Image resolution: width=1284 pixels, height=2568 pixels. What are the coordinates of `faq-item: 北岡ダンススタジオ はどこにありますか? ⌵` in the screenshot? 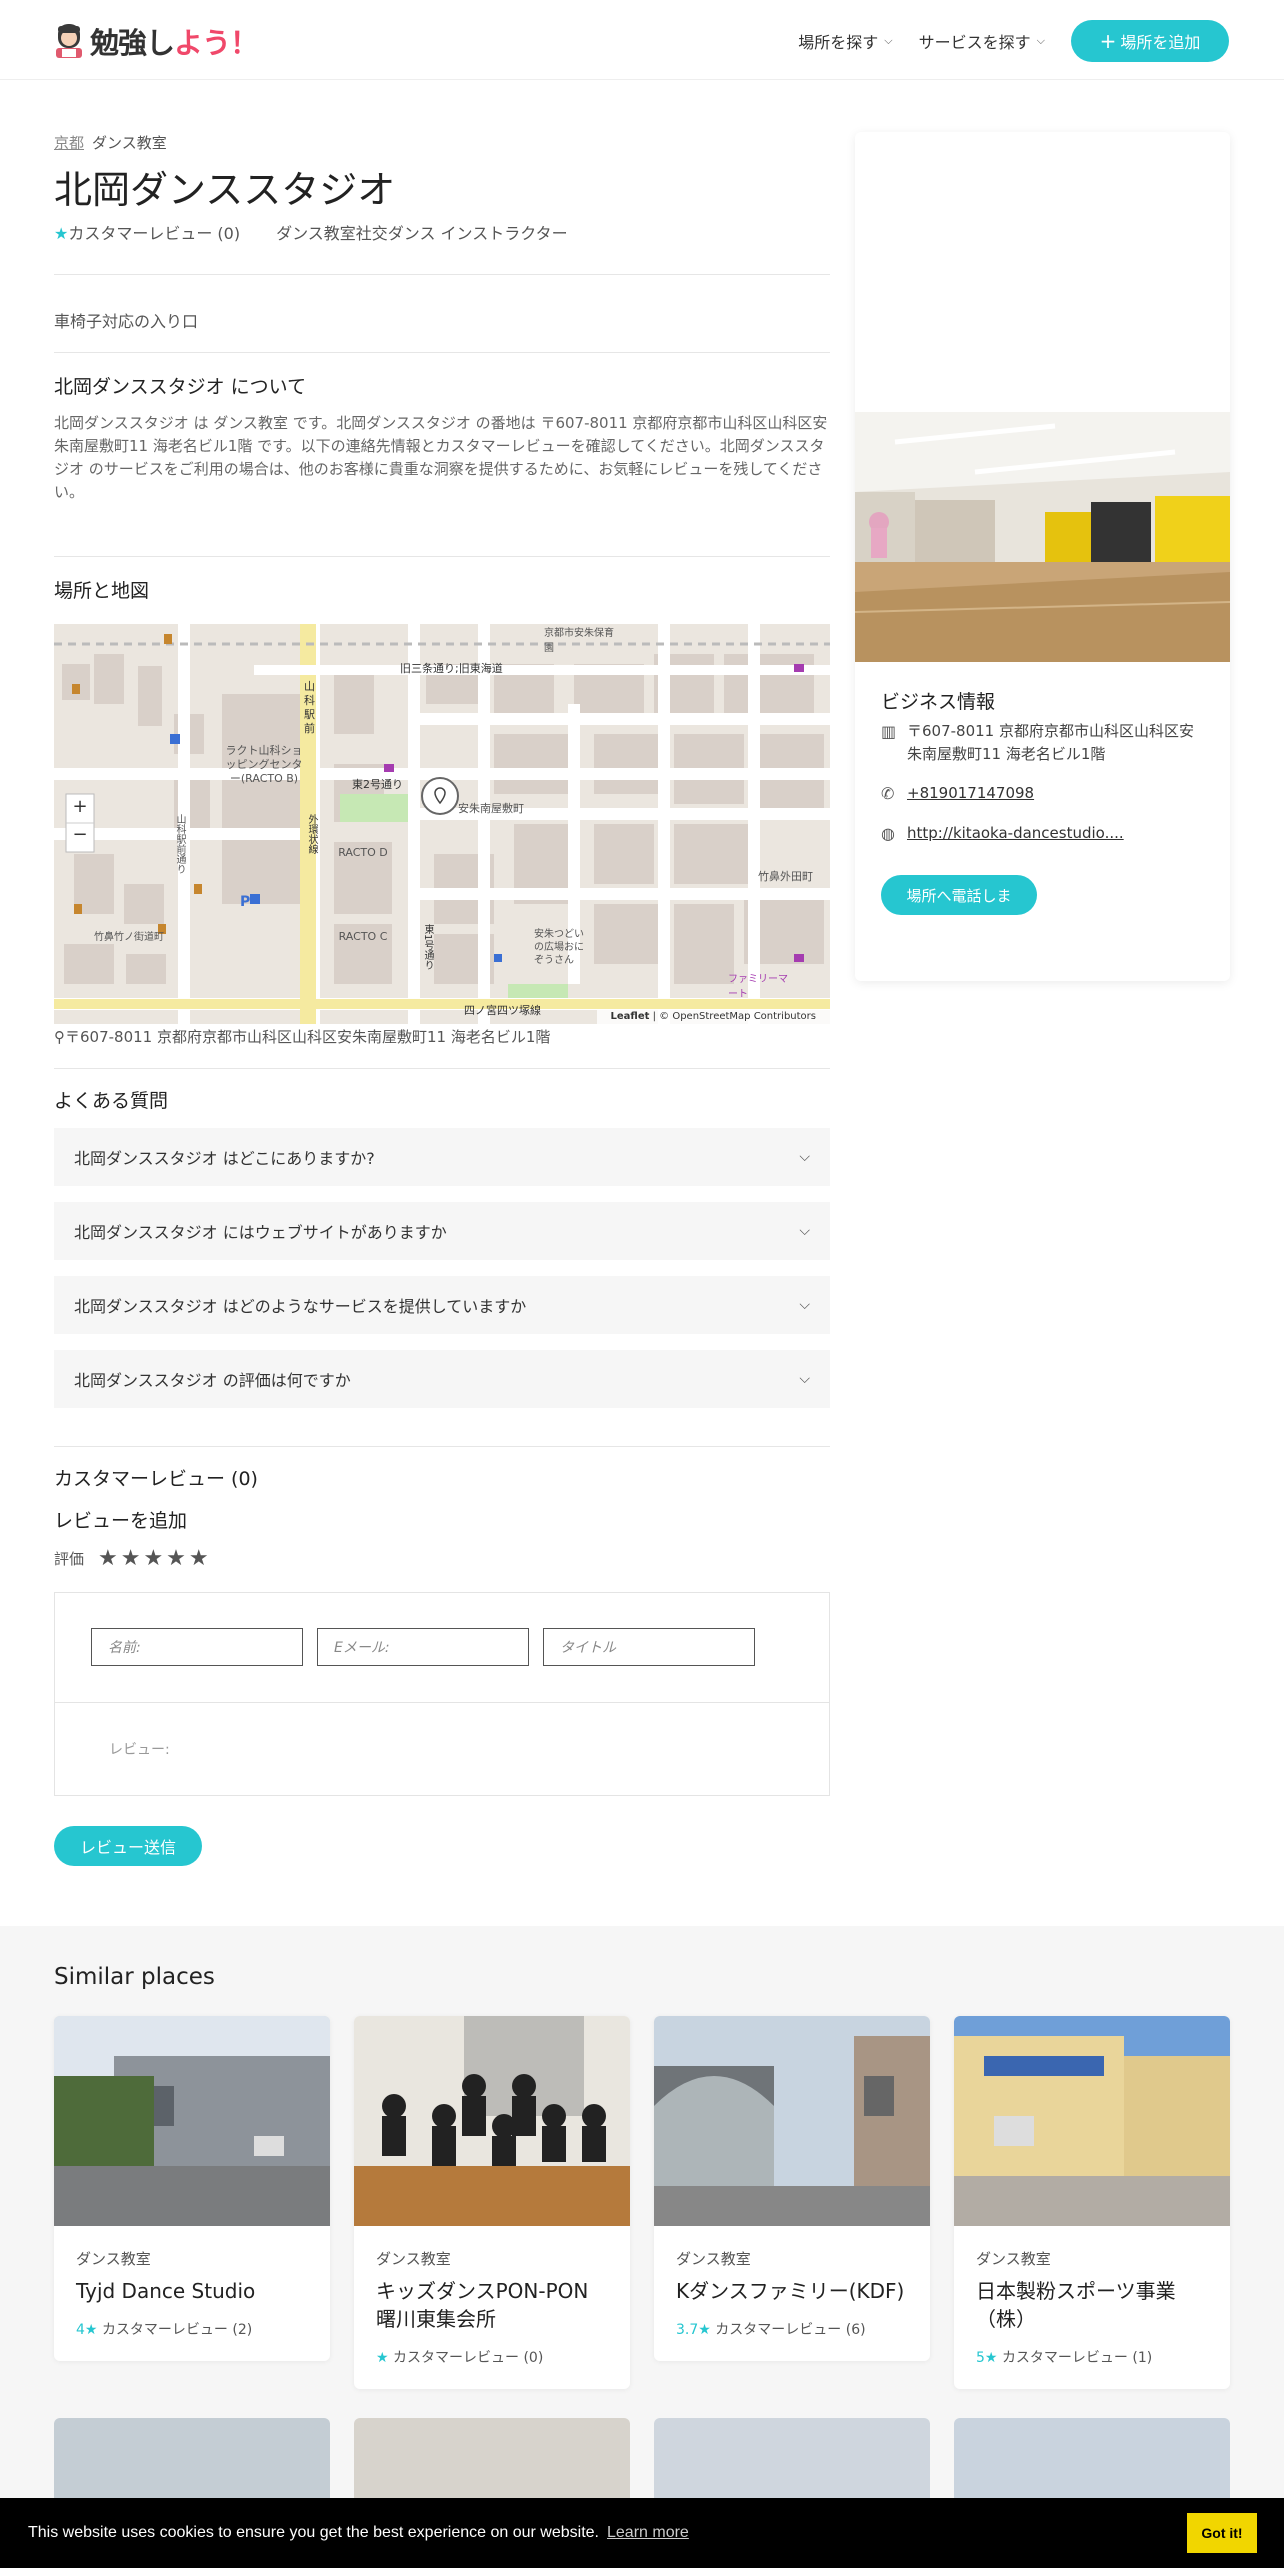 It's located at (442, 1157).